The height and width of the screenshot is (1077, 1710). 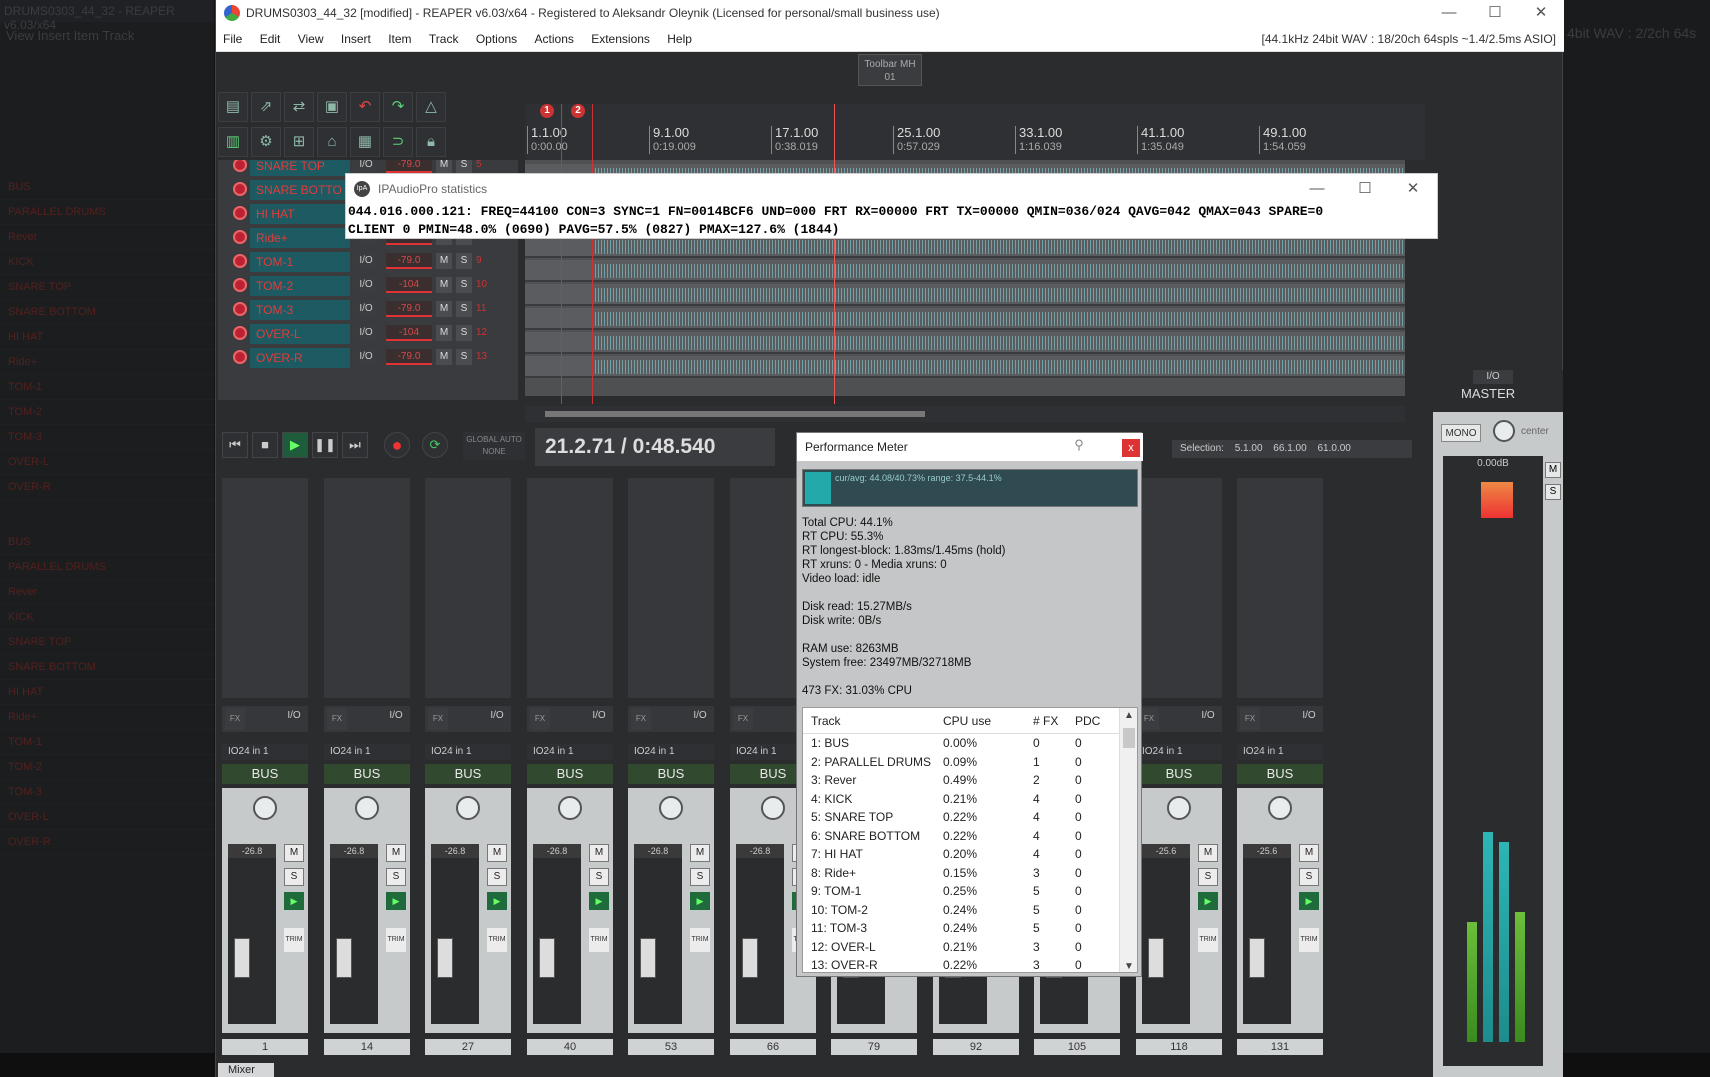 What do you see at coordinates (961, 893) in the screenshot?
I see `table-row: 9: TOM-1 0.25% 5 0` at bounding box center [961, 893].